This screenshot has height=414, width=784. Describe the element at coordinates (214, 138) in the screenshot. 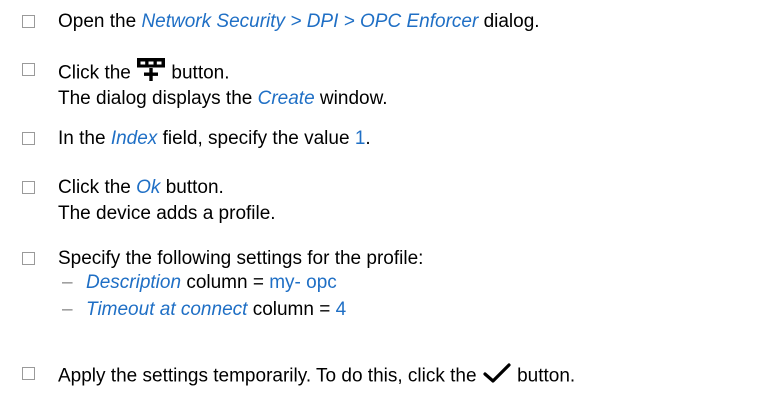

I see `step-text: In the Index field, specify the value 1.` at that location.